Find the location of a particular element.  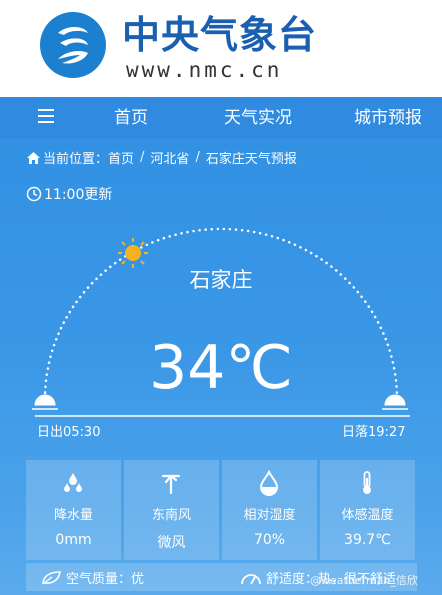

nav-live-weather: 天气实况 is located at coordinates (258, 118).